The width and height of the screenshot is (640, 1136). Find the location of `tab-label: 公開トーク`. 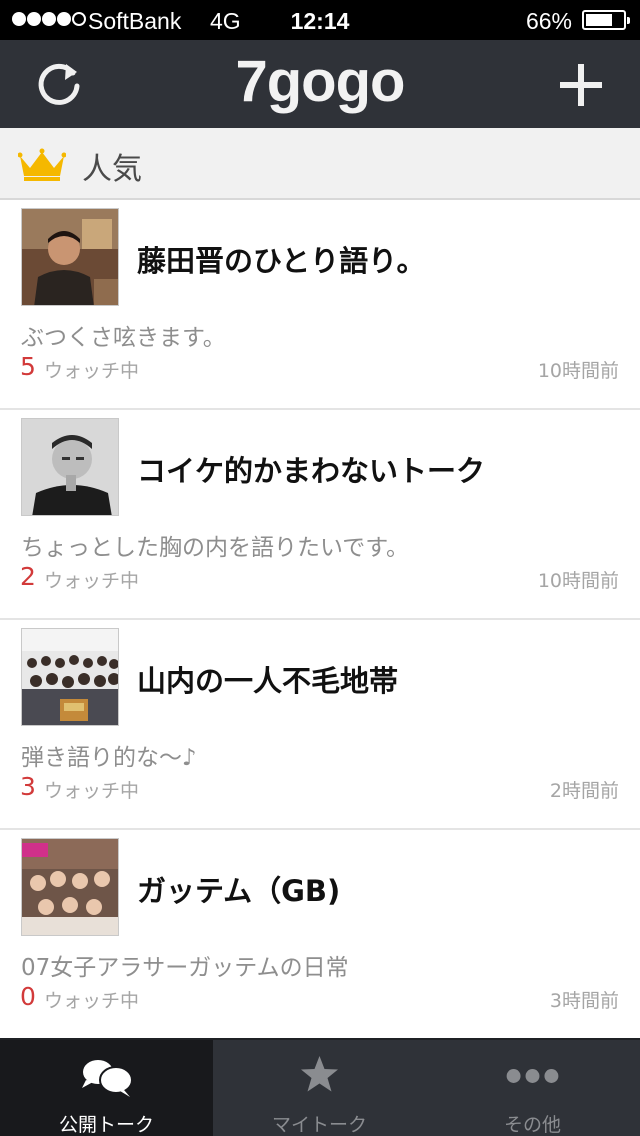

tab-label: 公開トーク is located at coordinates (106, 1125).